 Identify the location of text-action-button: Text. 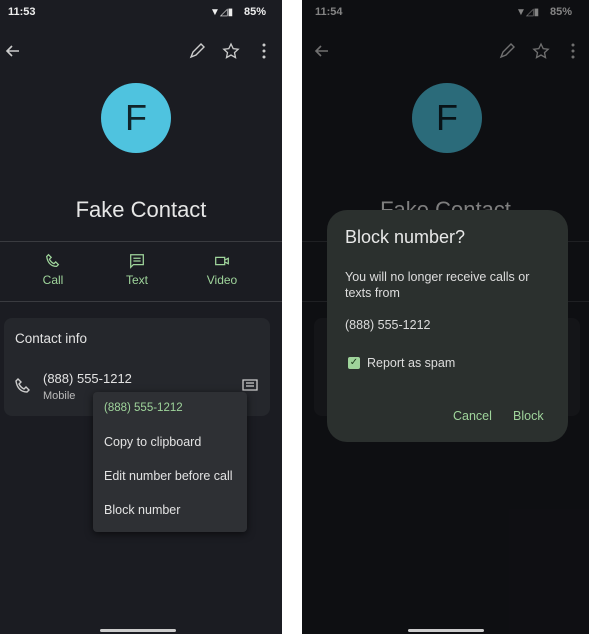
(137, 269).